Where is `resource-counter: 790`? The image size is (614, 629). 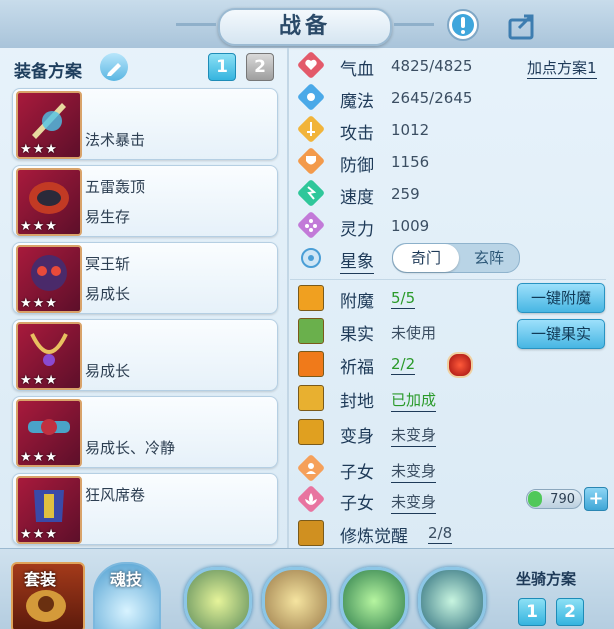 resource-counter: 790 is located at coordinates (554, 499).